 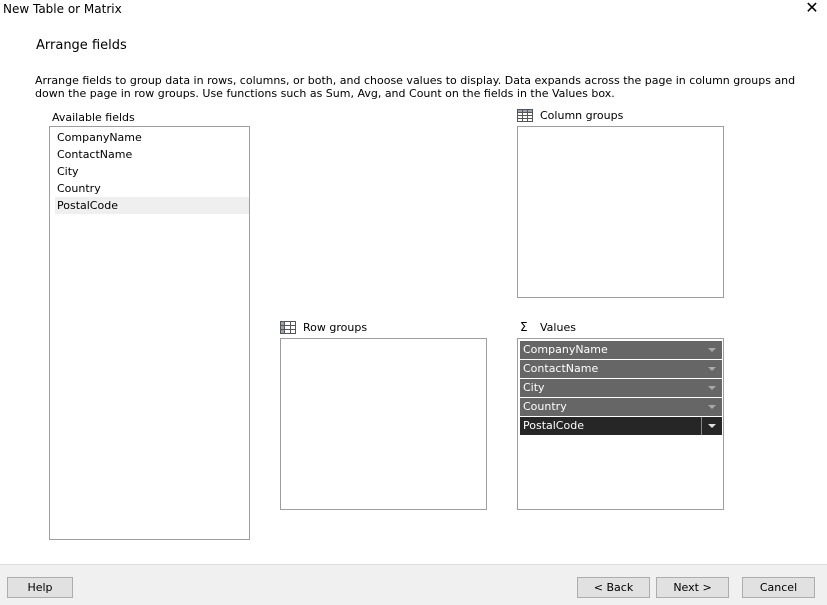 I want to click on values-label: Values, so click(x=558, y=327).